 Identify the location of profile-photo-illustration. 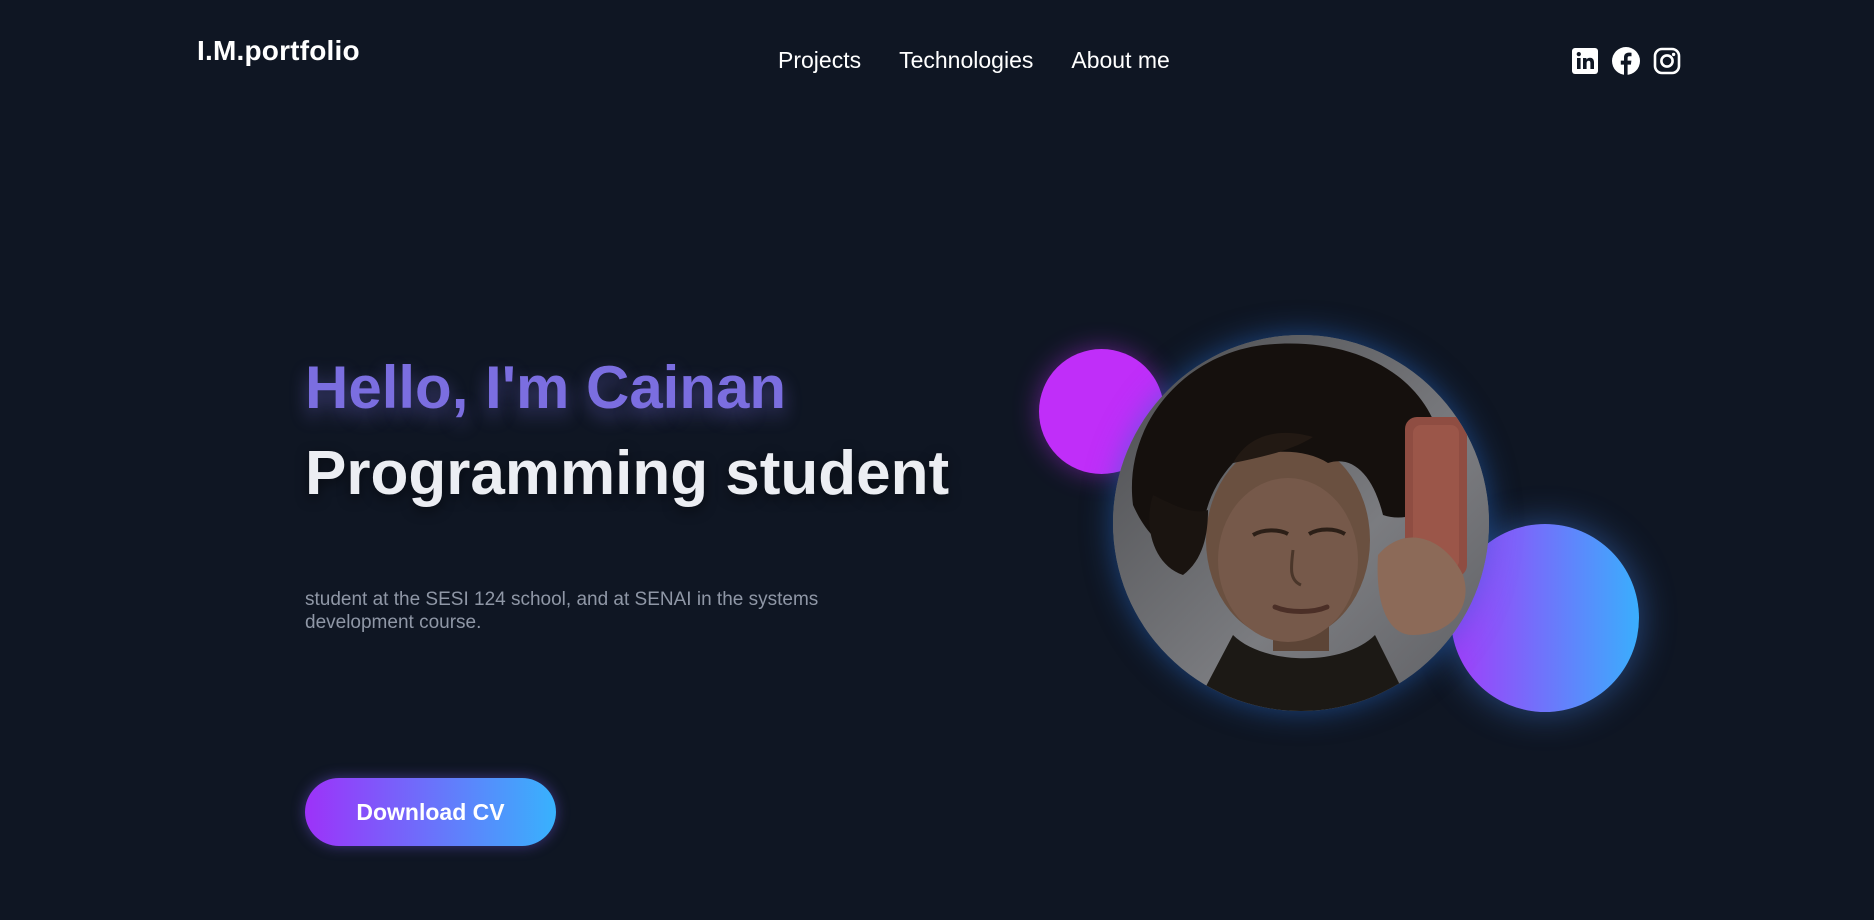
(1301, 523).